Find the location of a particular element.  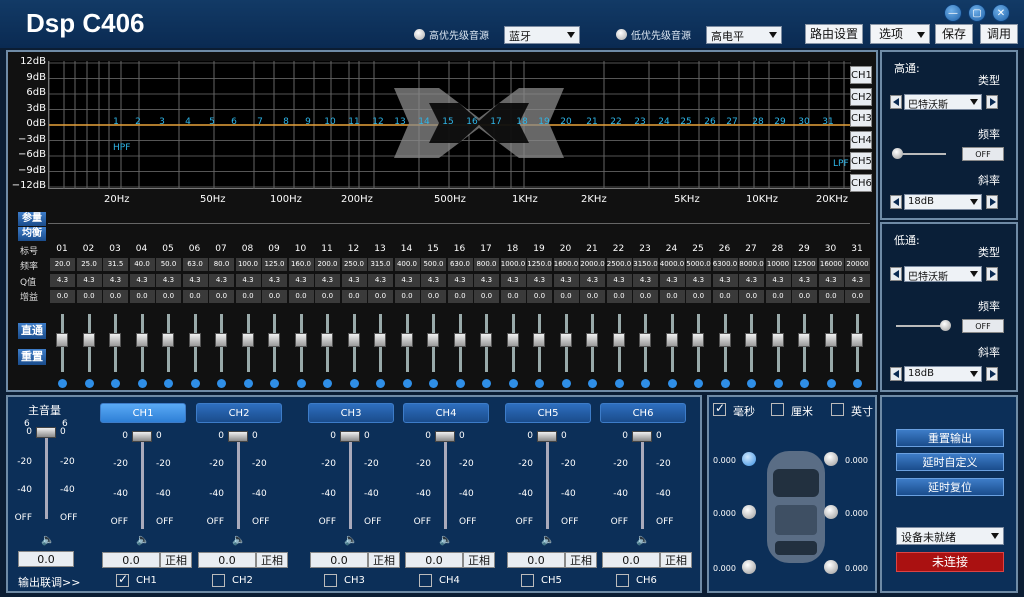

channel-link-checkbox is located at coordinates (622, 580).